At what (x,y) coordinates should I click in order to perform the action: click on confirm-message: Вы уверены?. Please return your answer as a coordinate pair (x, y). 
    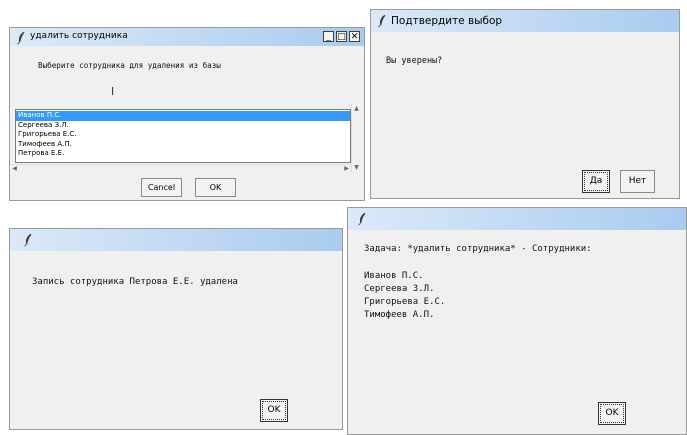
    Looking at the image, I should click on (414, 61).